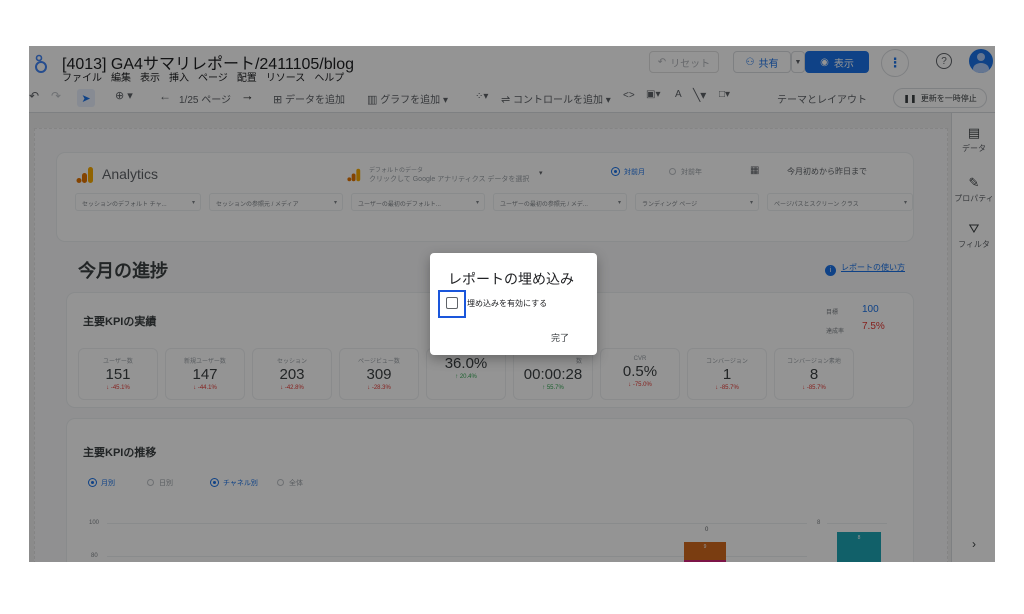 The height and width of the screenshot is (614, 1024). What do you see at coordinates (511, 279) in the screenshot?
I see `dialog-title: レポートの埋め込み` at bounding box center [511, 279].